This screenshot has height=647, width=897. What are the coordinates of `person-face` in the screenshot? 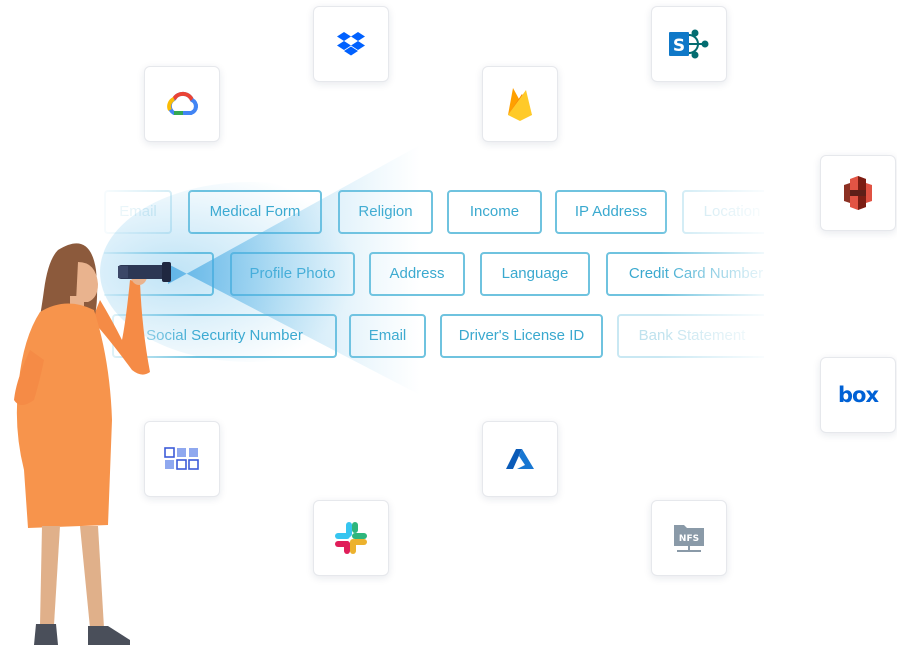 It's located at (87, 282).